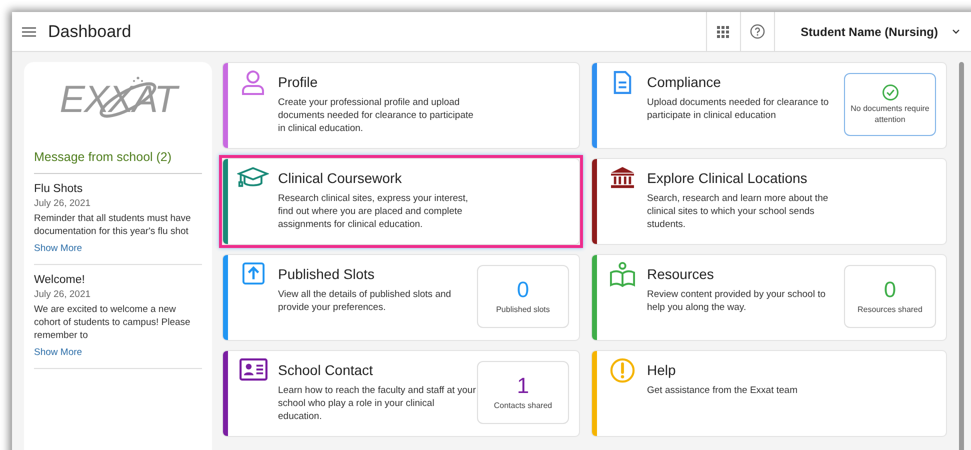 This screenshot has height=450, width=971. Describe the element at coordinates (872, 31) in the screenshot. I see `user-menu: Student Name (Nursing)` at that location.